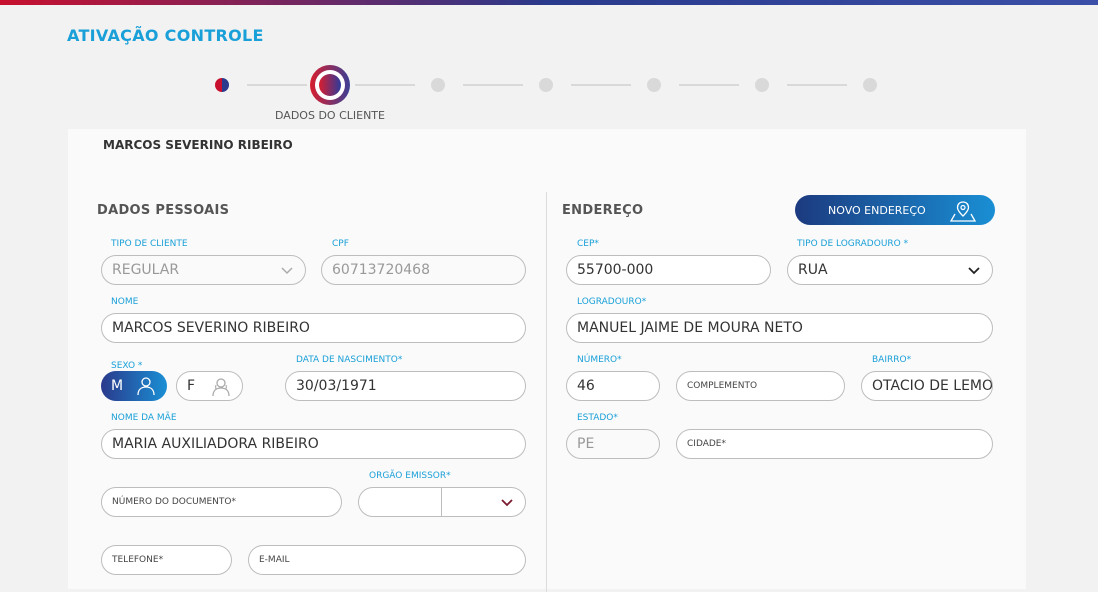  I want to click on stepper: DADOS DO CLIENTE, so click(549, 97).